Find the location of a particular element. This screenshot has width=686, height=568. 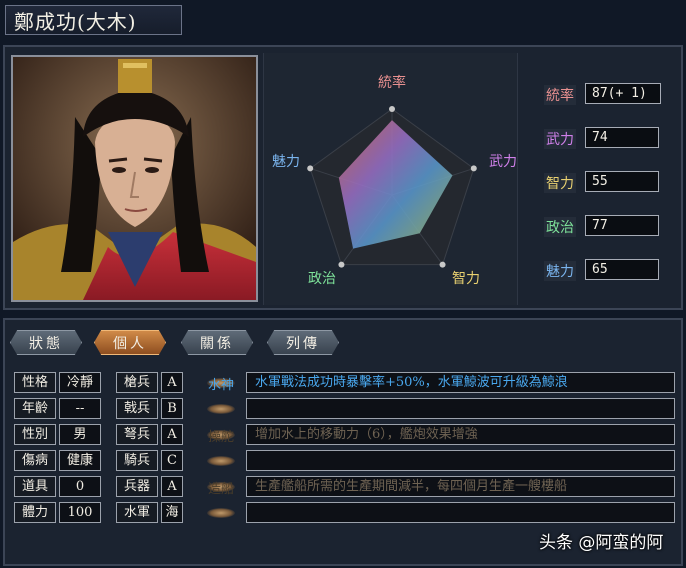

radar-label-wu: 武力 is located at coordinates (503, 162).